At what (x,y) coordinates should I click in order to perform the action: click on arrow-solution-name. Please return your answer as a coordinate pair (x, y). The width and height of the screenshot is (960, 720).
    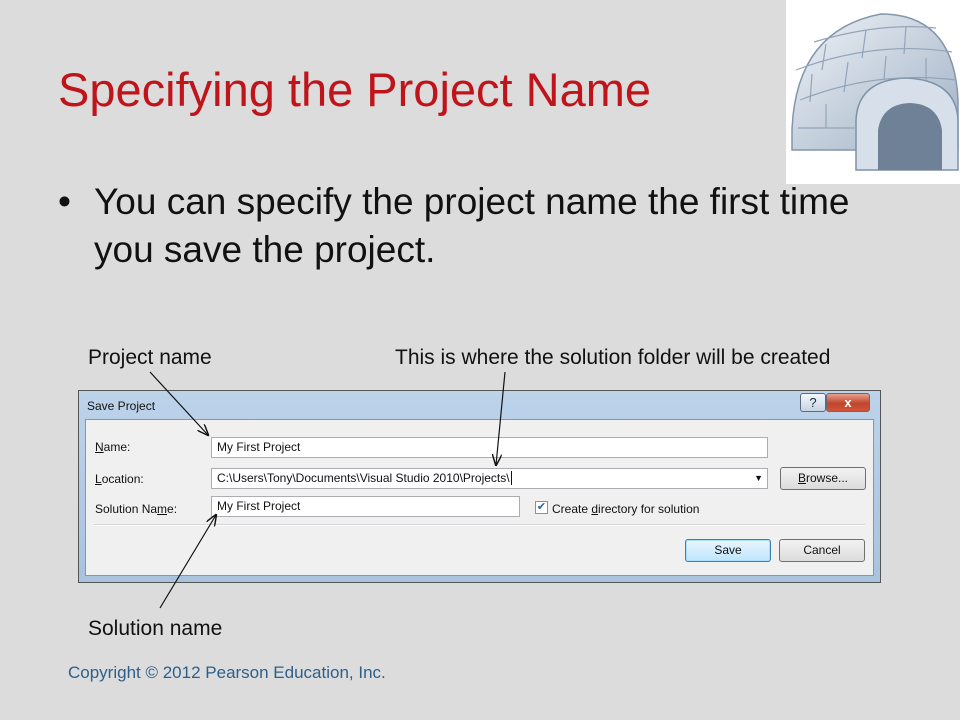
    Looking at the image, I should click on (187, 562).